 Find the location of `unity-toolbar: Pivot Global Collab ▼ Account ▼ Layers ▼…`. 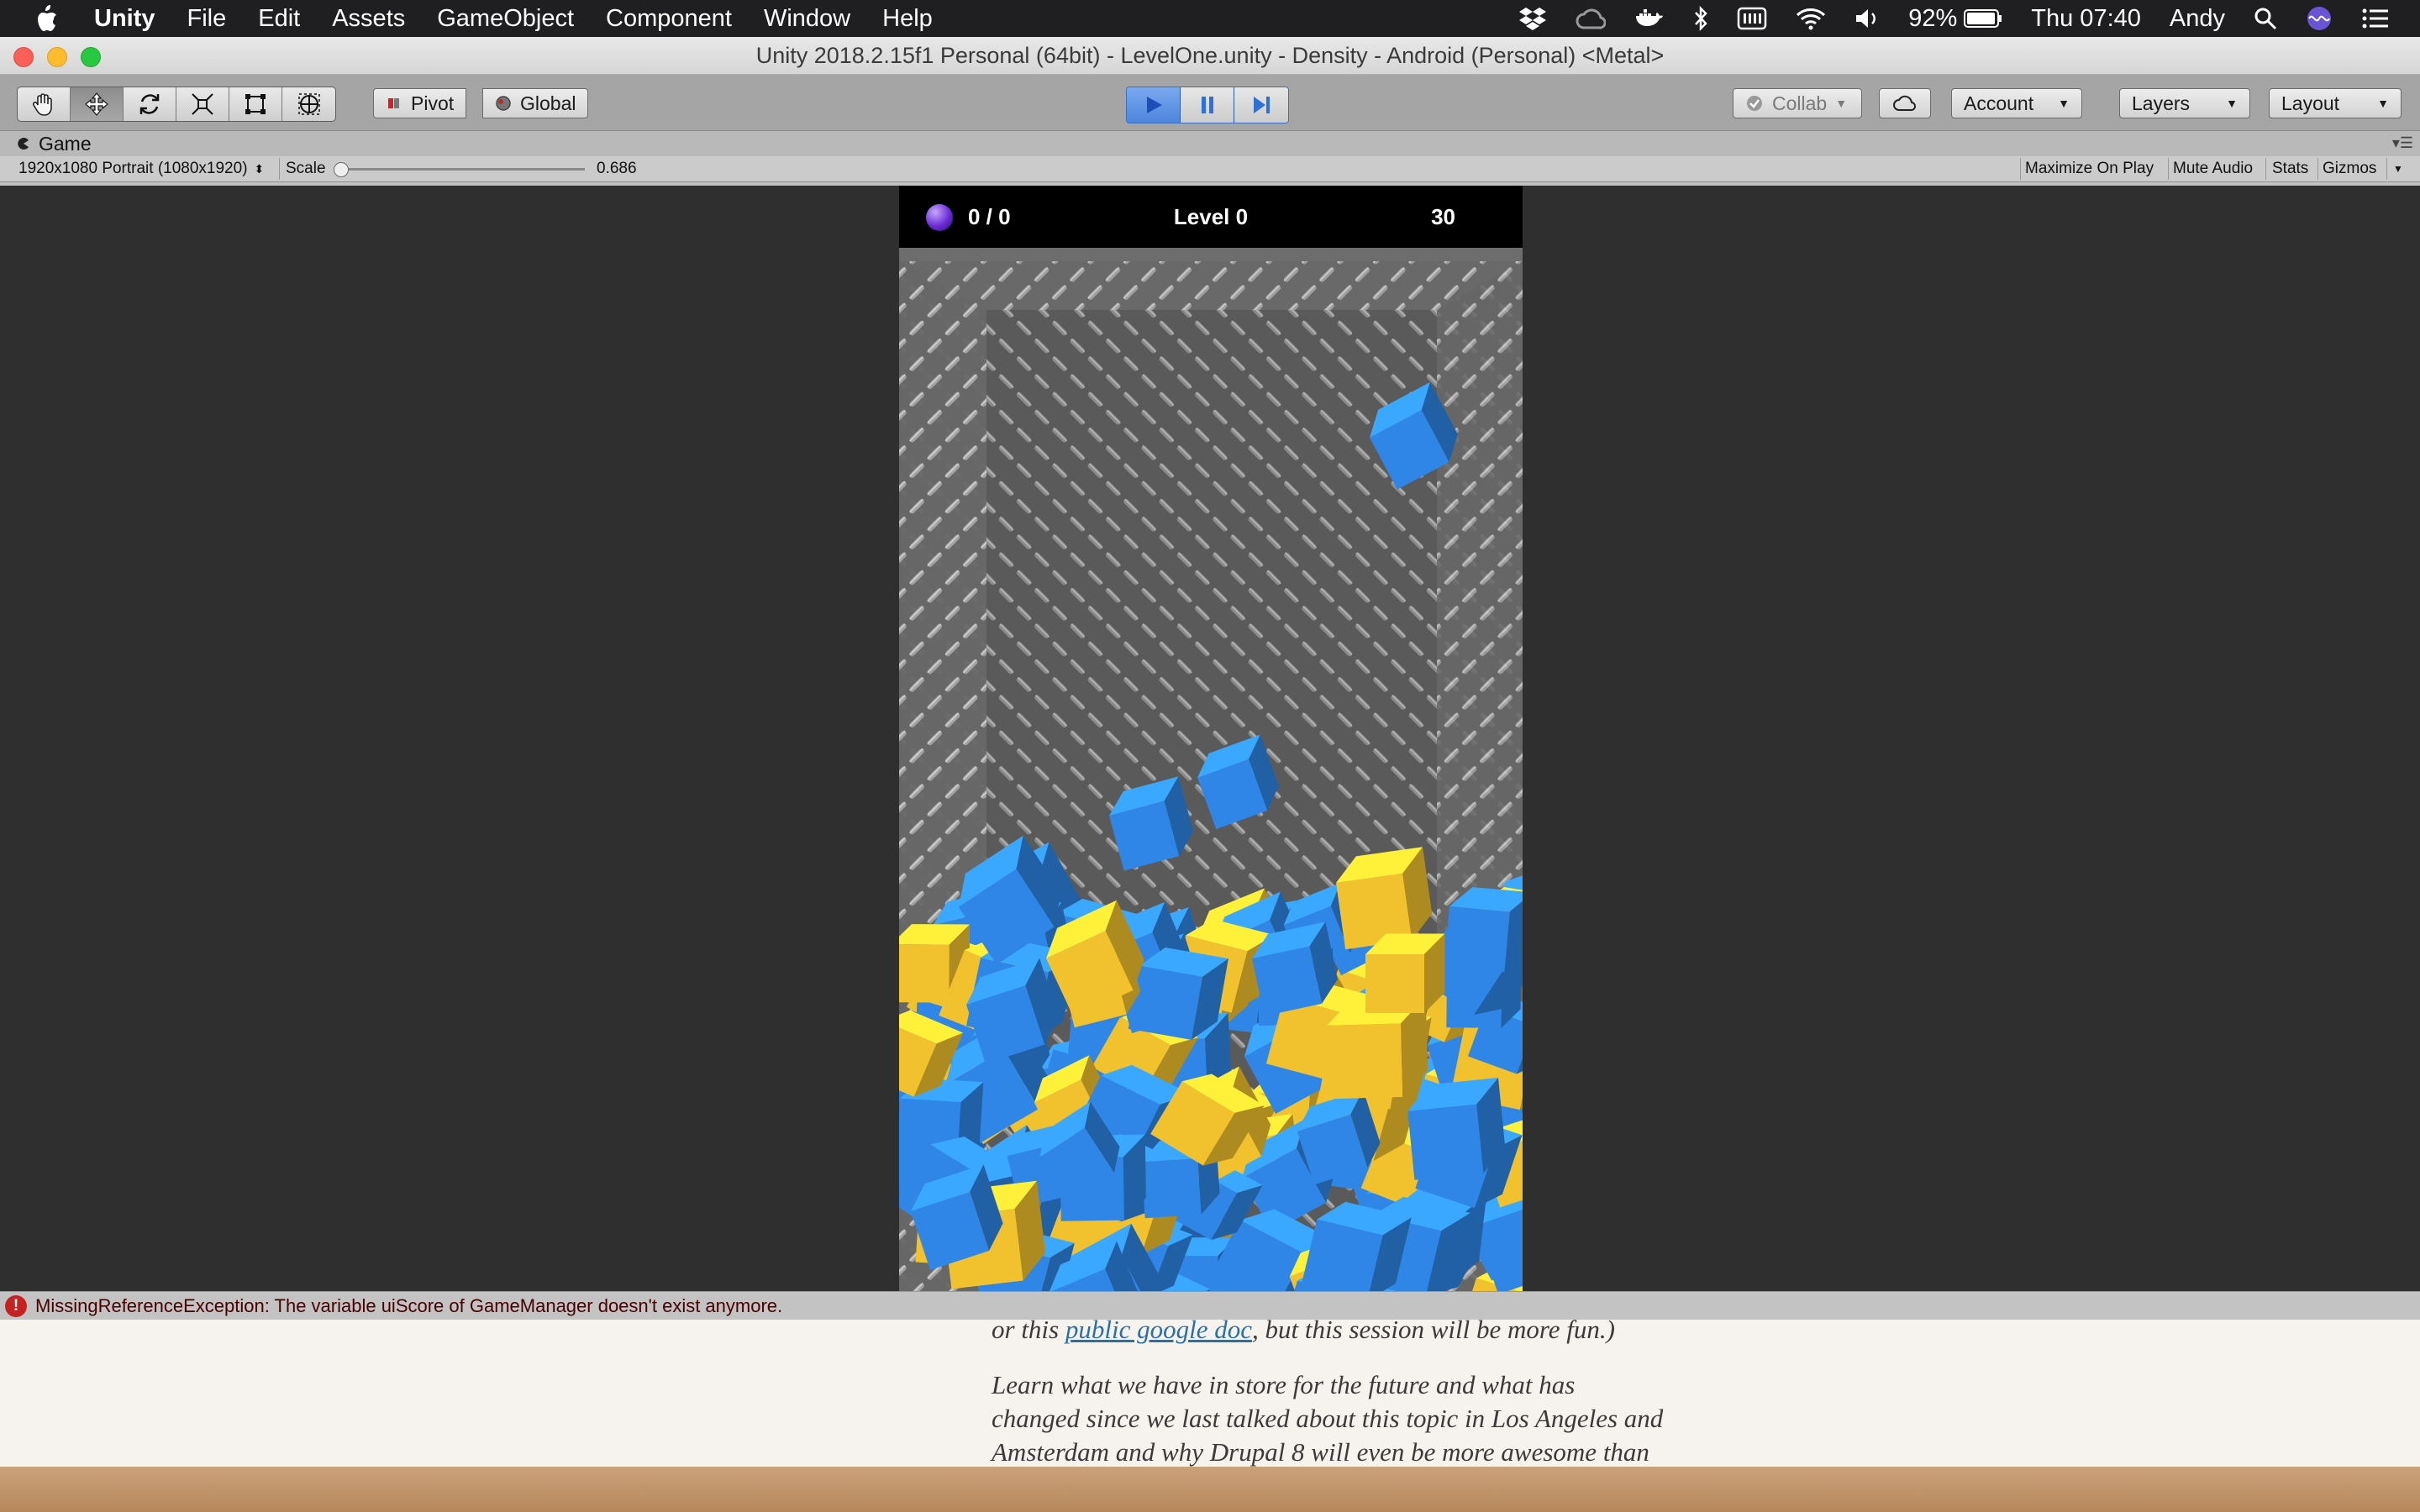

unity-toolbar: Pivot Global Collab ▼ Account ▼ Layers ▼… is located at coordinates (1210, 103).